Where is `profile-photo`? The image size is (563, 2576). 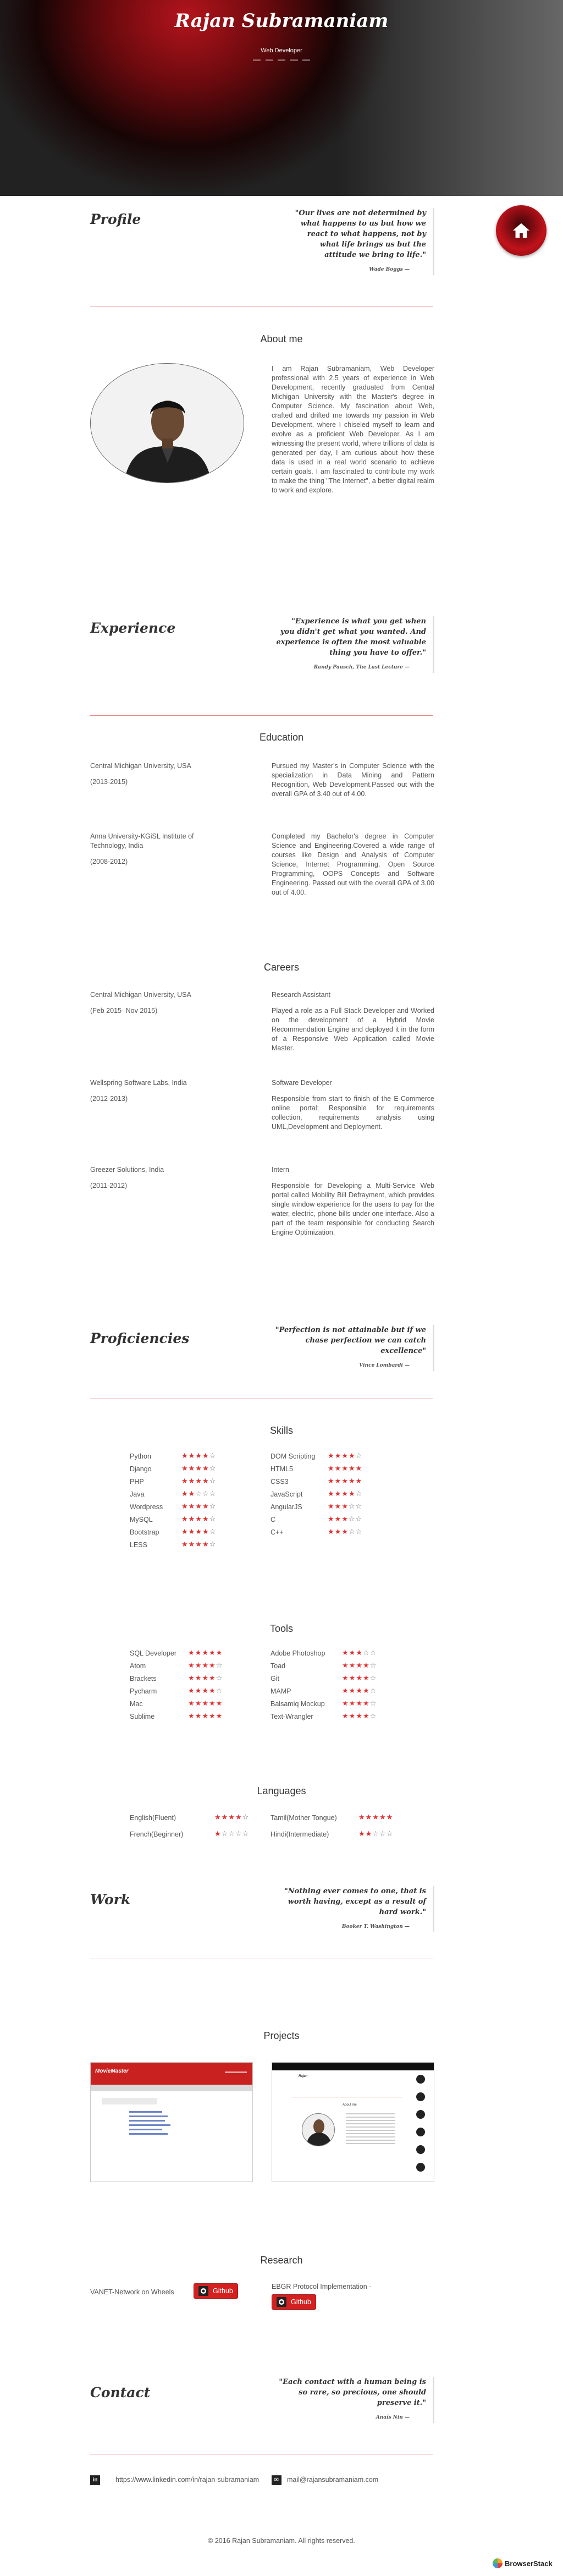 profile-photo is located at coordinates (167, 423).